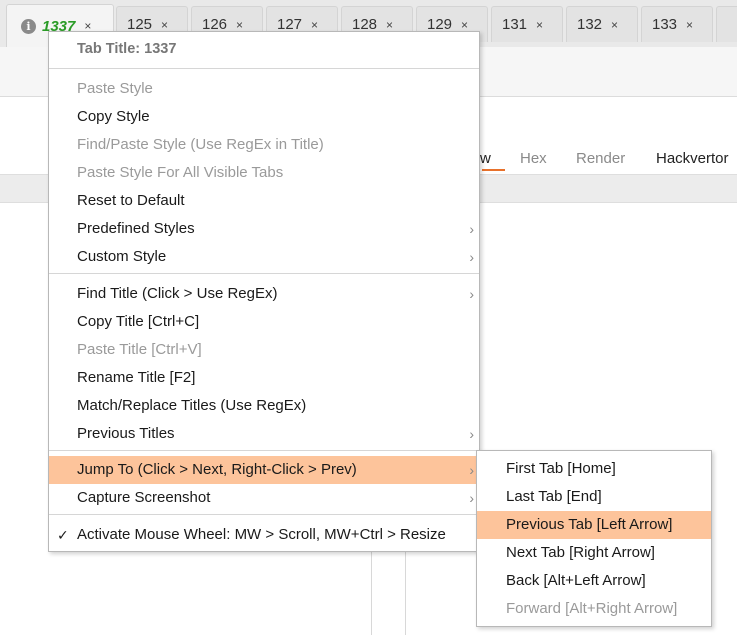  Describe the element at coordinates (139, 349) in the screenshot. I see `menu-item-label: Paste Title [Ctrl+V]` at that location.